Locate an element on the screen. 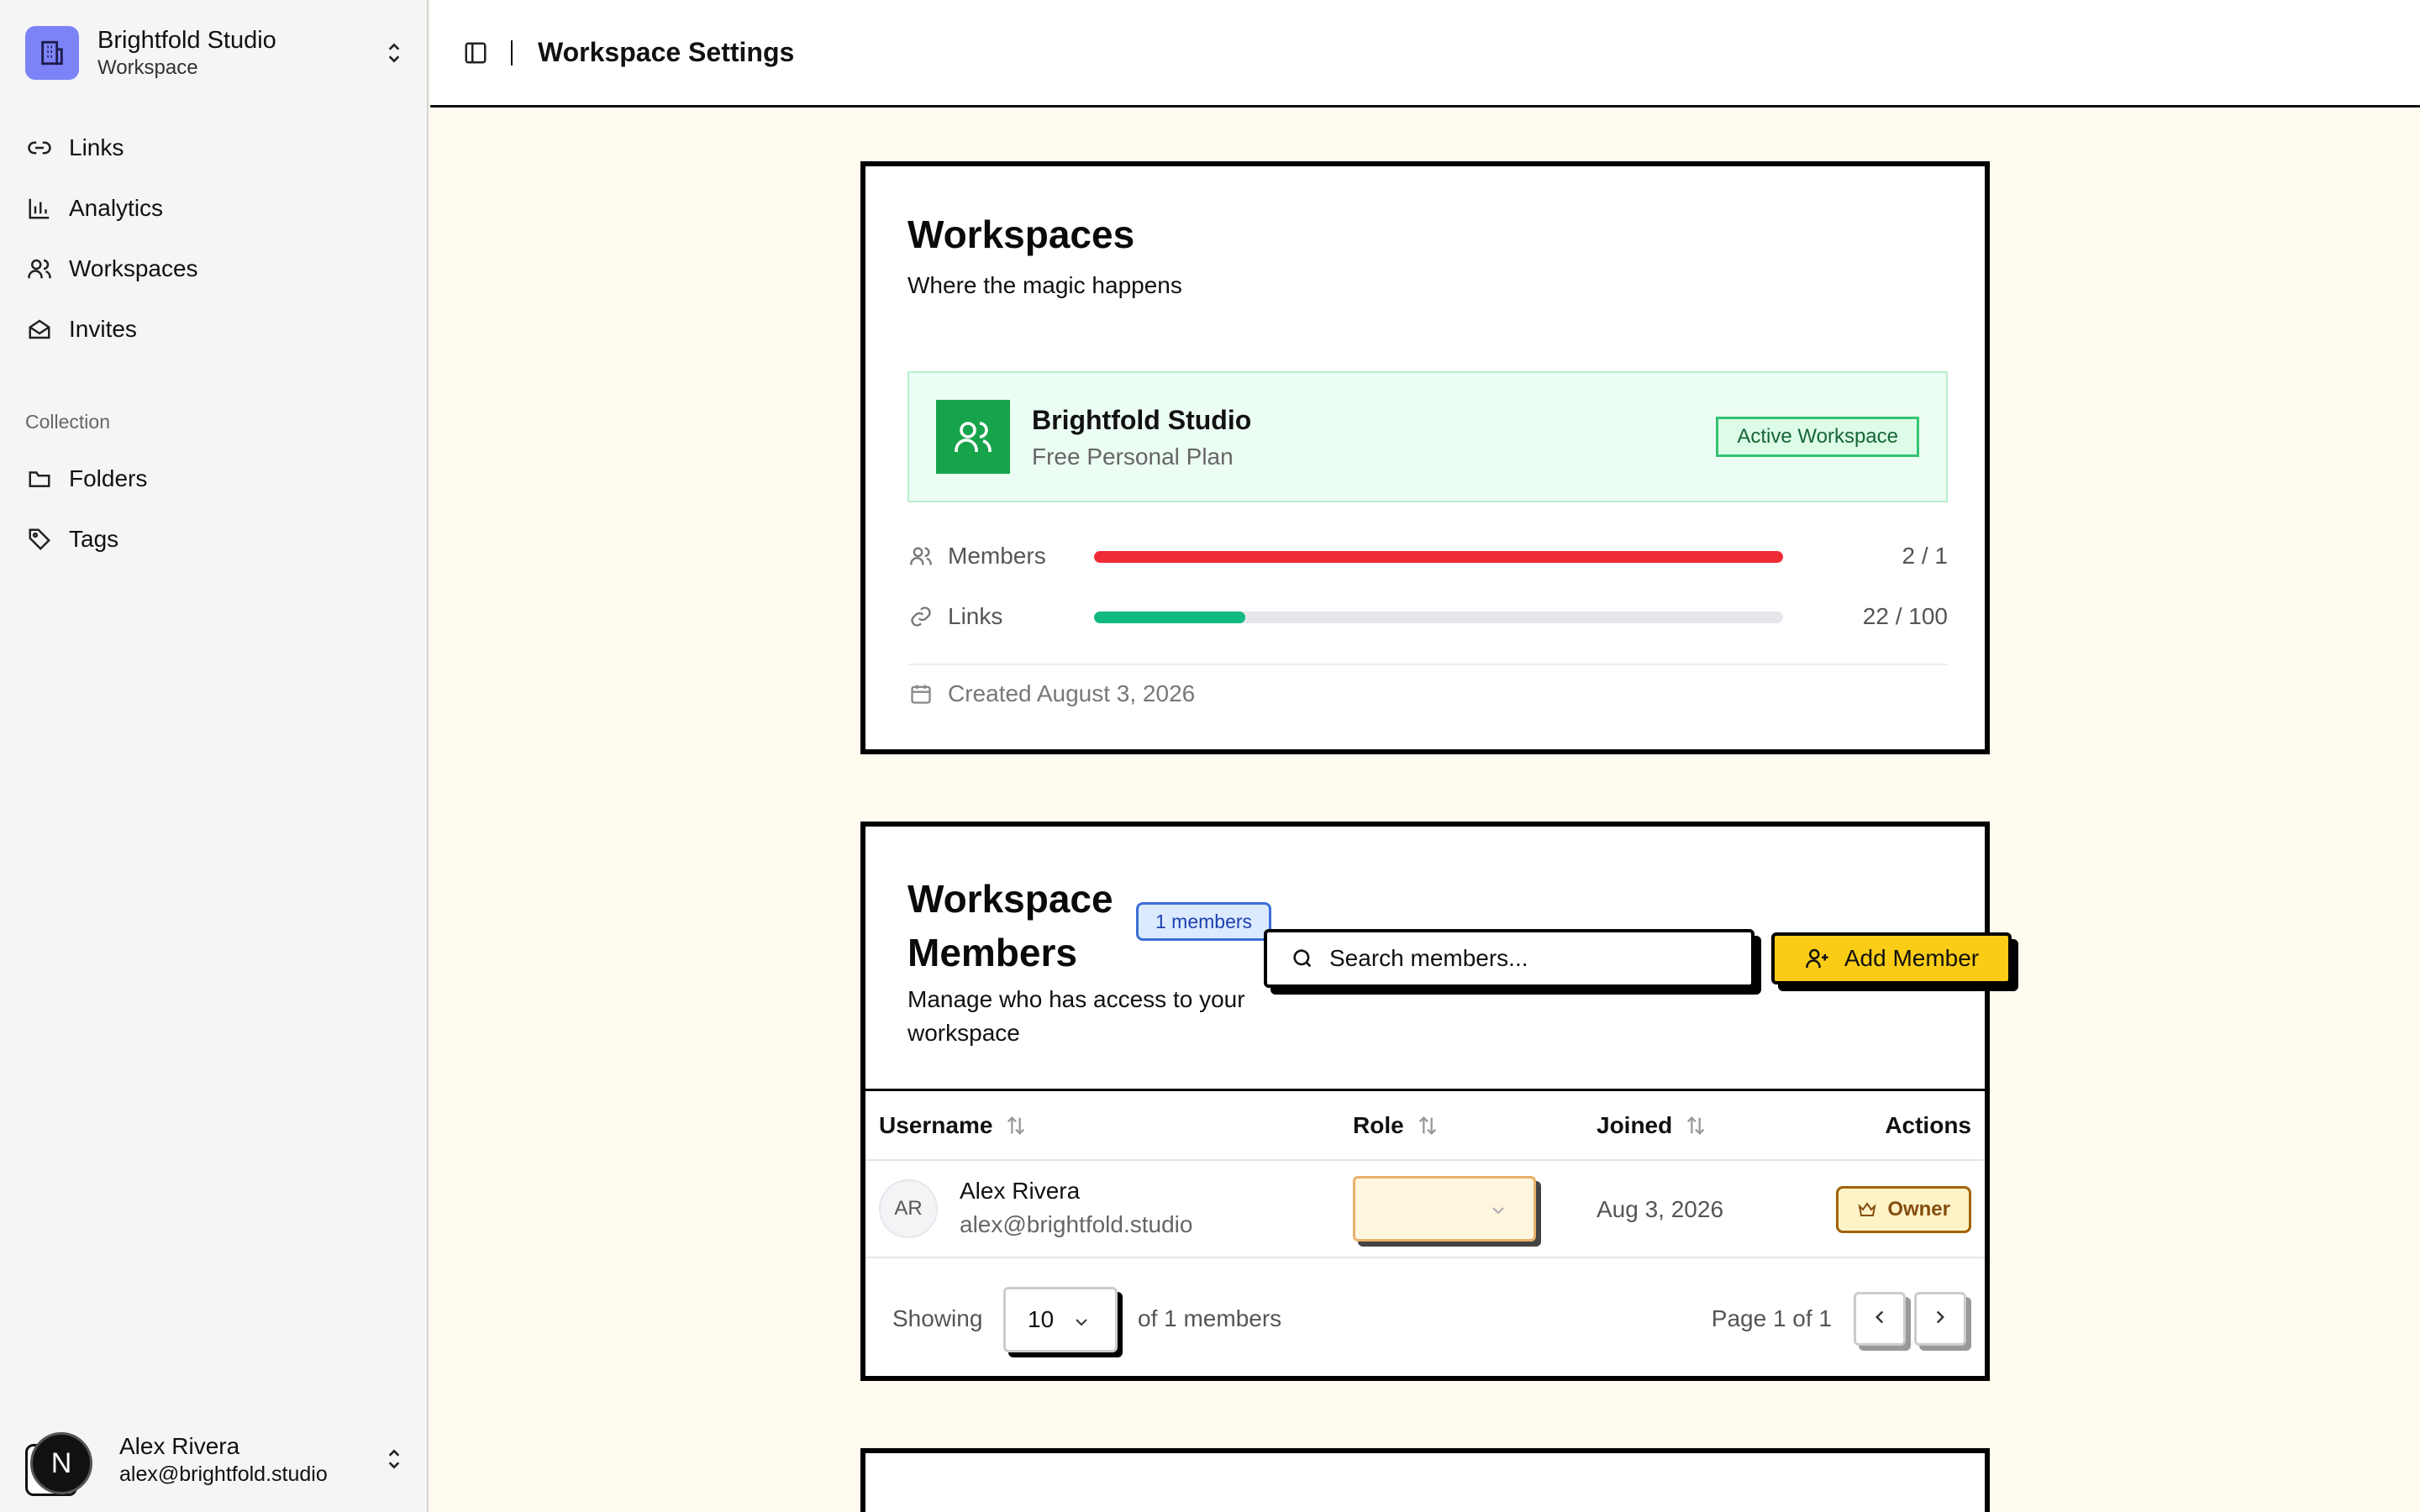 The height and width of the screenshot is (1512, 2420). created-text: Created August 3, 2026 is located at coordinates (1072, 693).